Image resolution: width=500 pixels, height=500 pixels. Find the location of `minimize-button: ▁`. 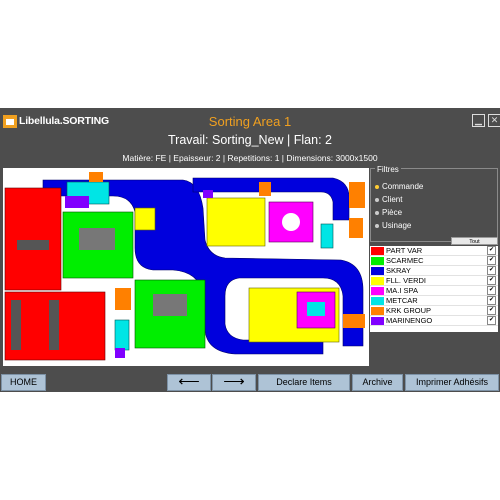

minimize-button: ▁ is located at coordinates (478, 120).